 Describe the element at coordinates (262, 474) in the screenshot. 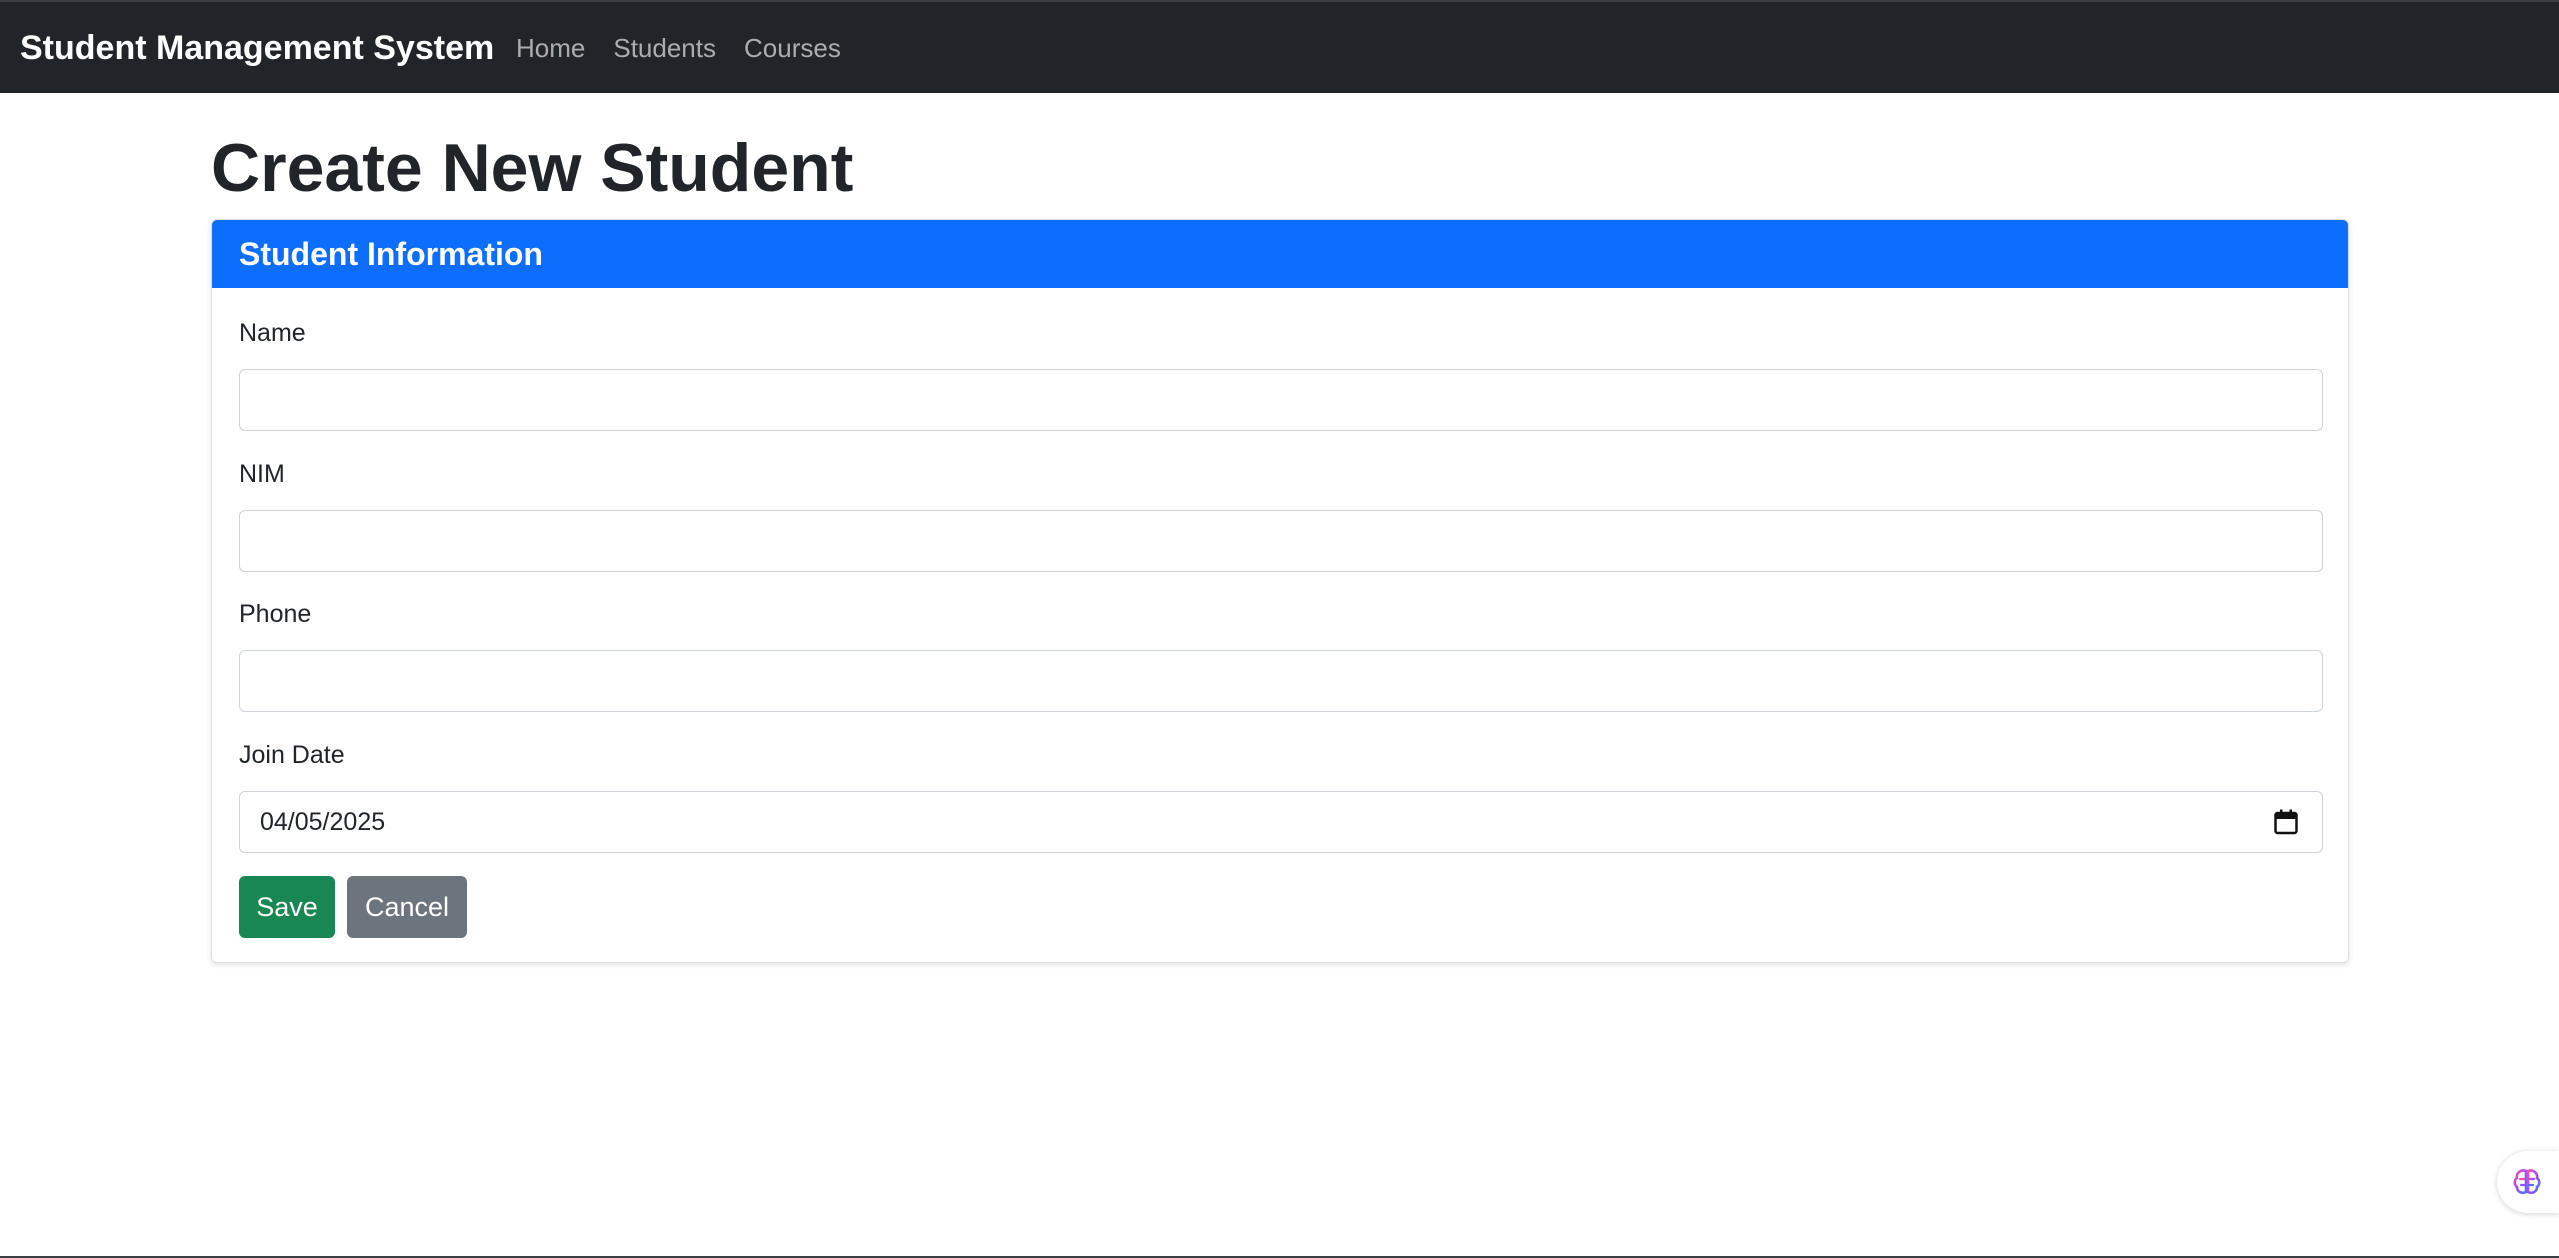

I see `nim-label: NIM` at that location.